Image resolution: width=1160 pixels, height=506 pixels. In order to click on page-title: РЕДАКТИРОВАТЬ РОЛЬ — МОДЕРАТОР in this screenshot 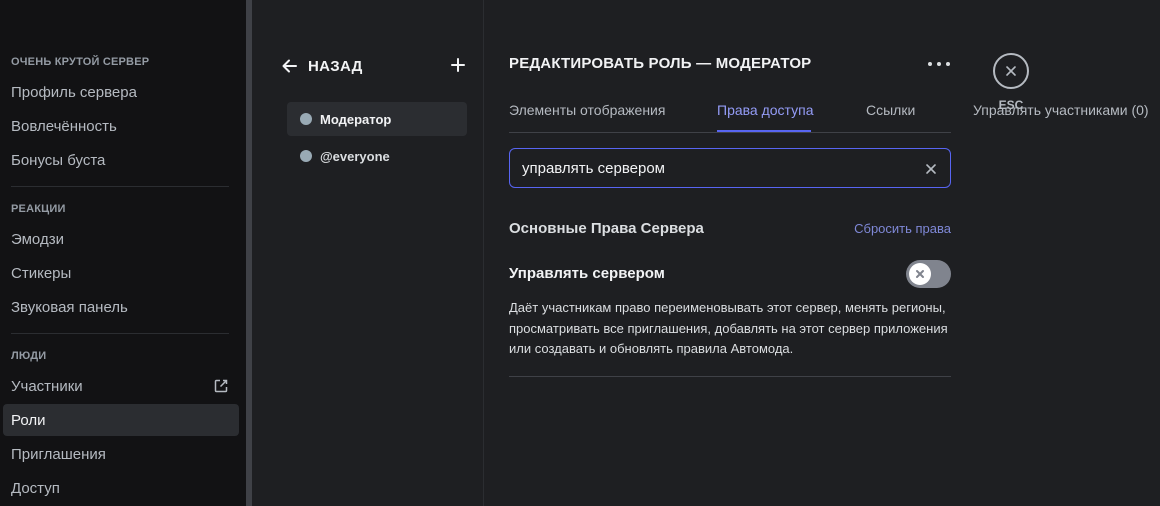, I will do `click(660, 63)`.